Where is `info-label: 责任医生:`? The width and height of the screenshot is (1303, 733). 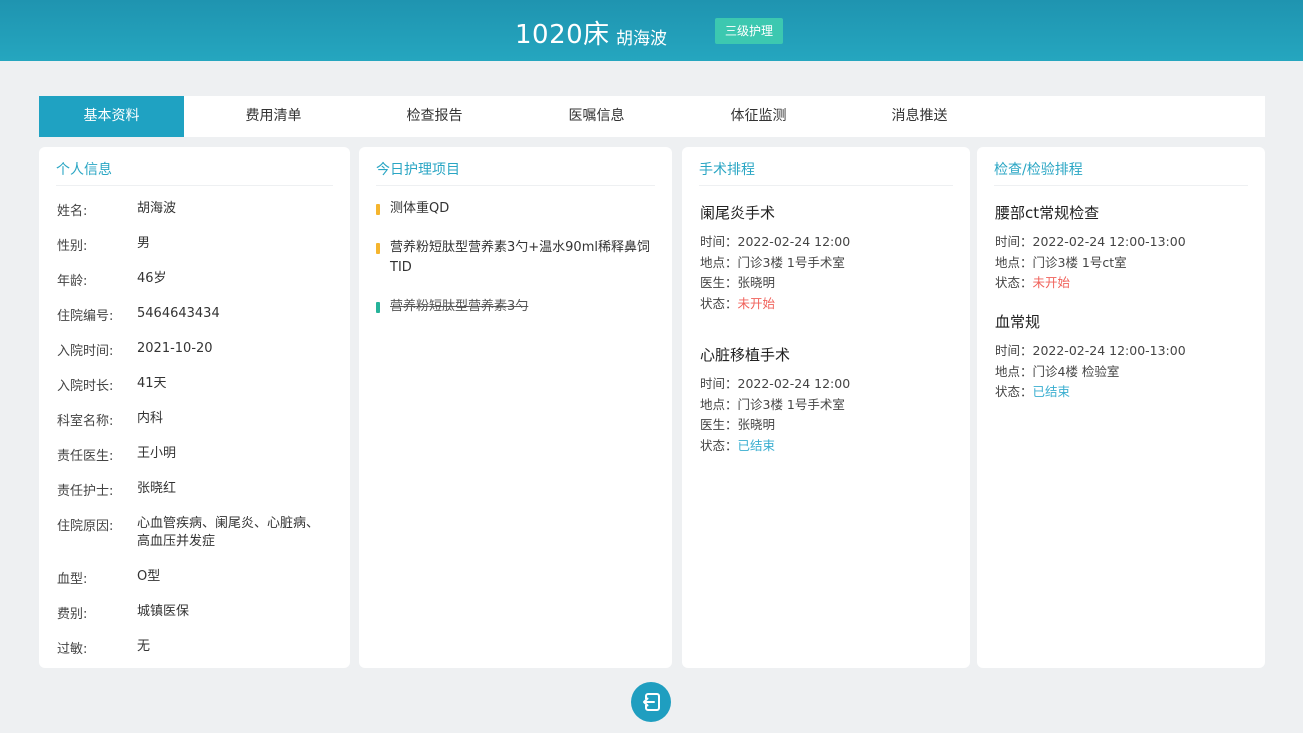 info-label: 责任医生: is located at coordinates (85, 456).